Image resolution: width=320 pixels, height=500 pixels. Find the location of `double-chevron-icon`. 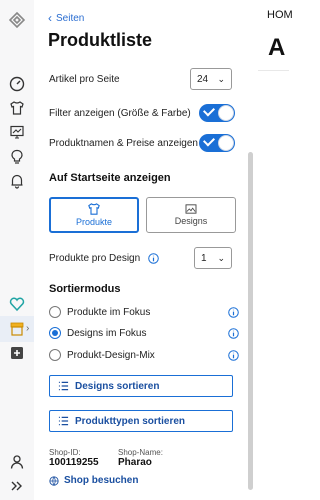

double-chevron-icon is located at coordinates (17, 486).